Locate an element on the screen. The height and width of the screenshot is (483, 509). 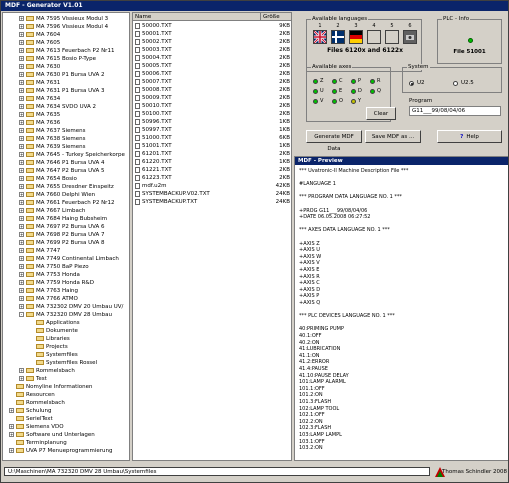
file-row: 50004.TXT 2KB is located at coordinates (212, 58).